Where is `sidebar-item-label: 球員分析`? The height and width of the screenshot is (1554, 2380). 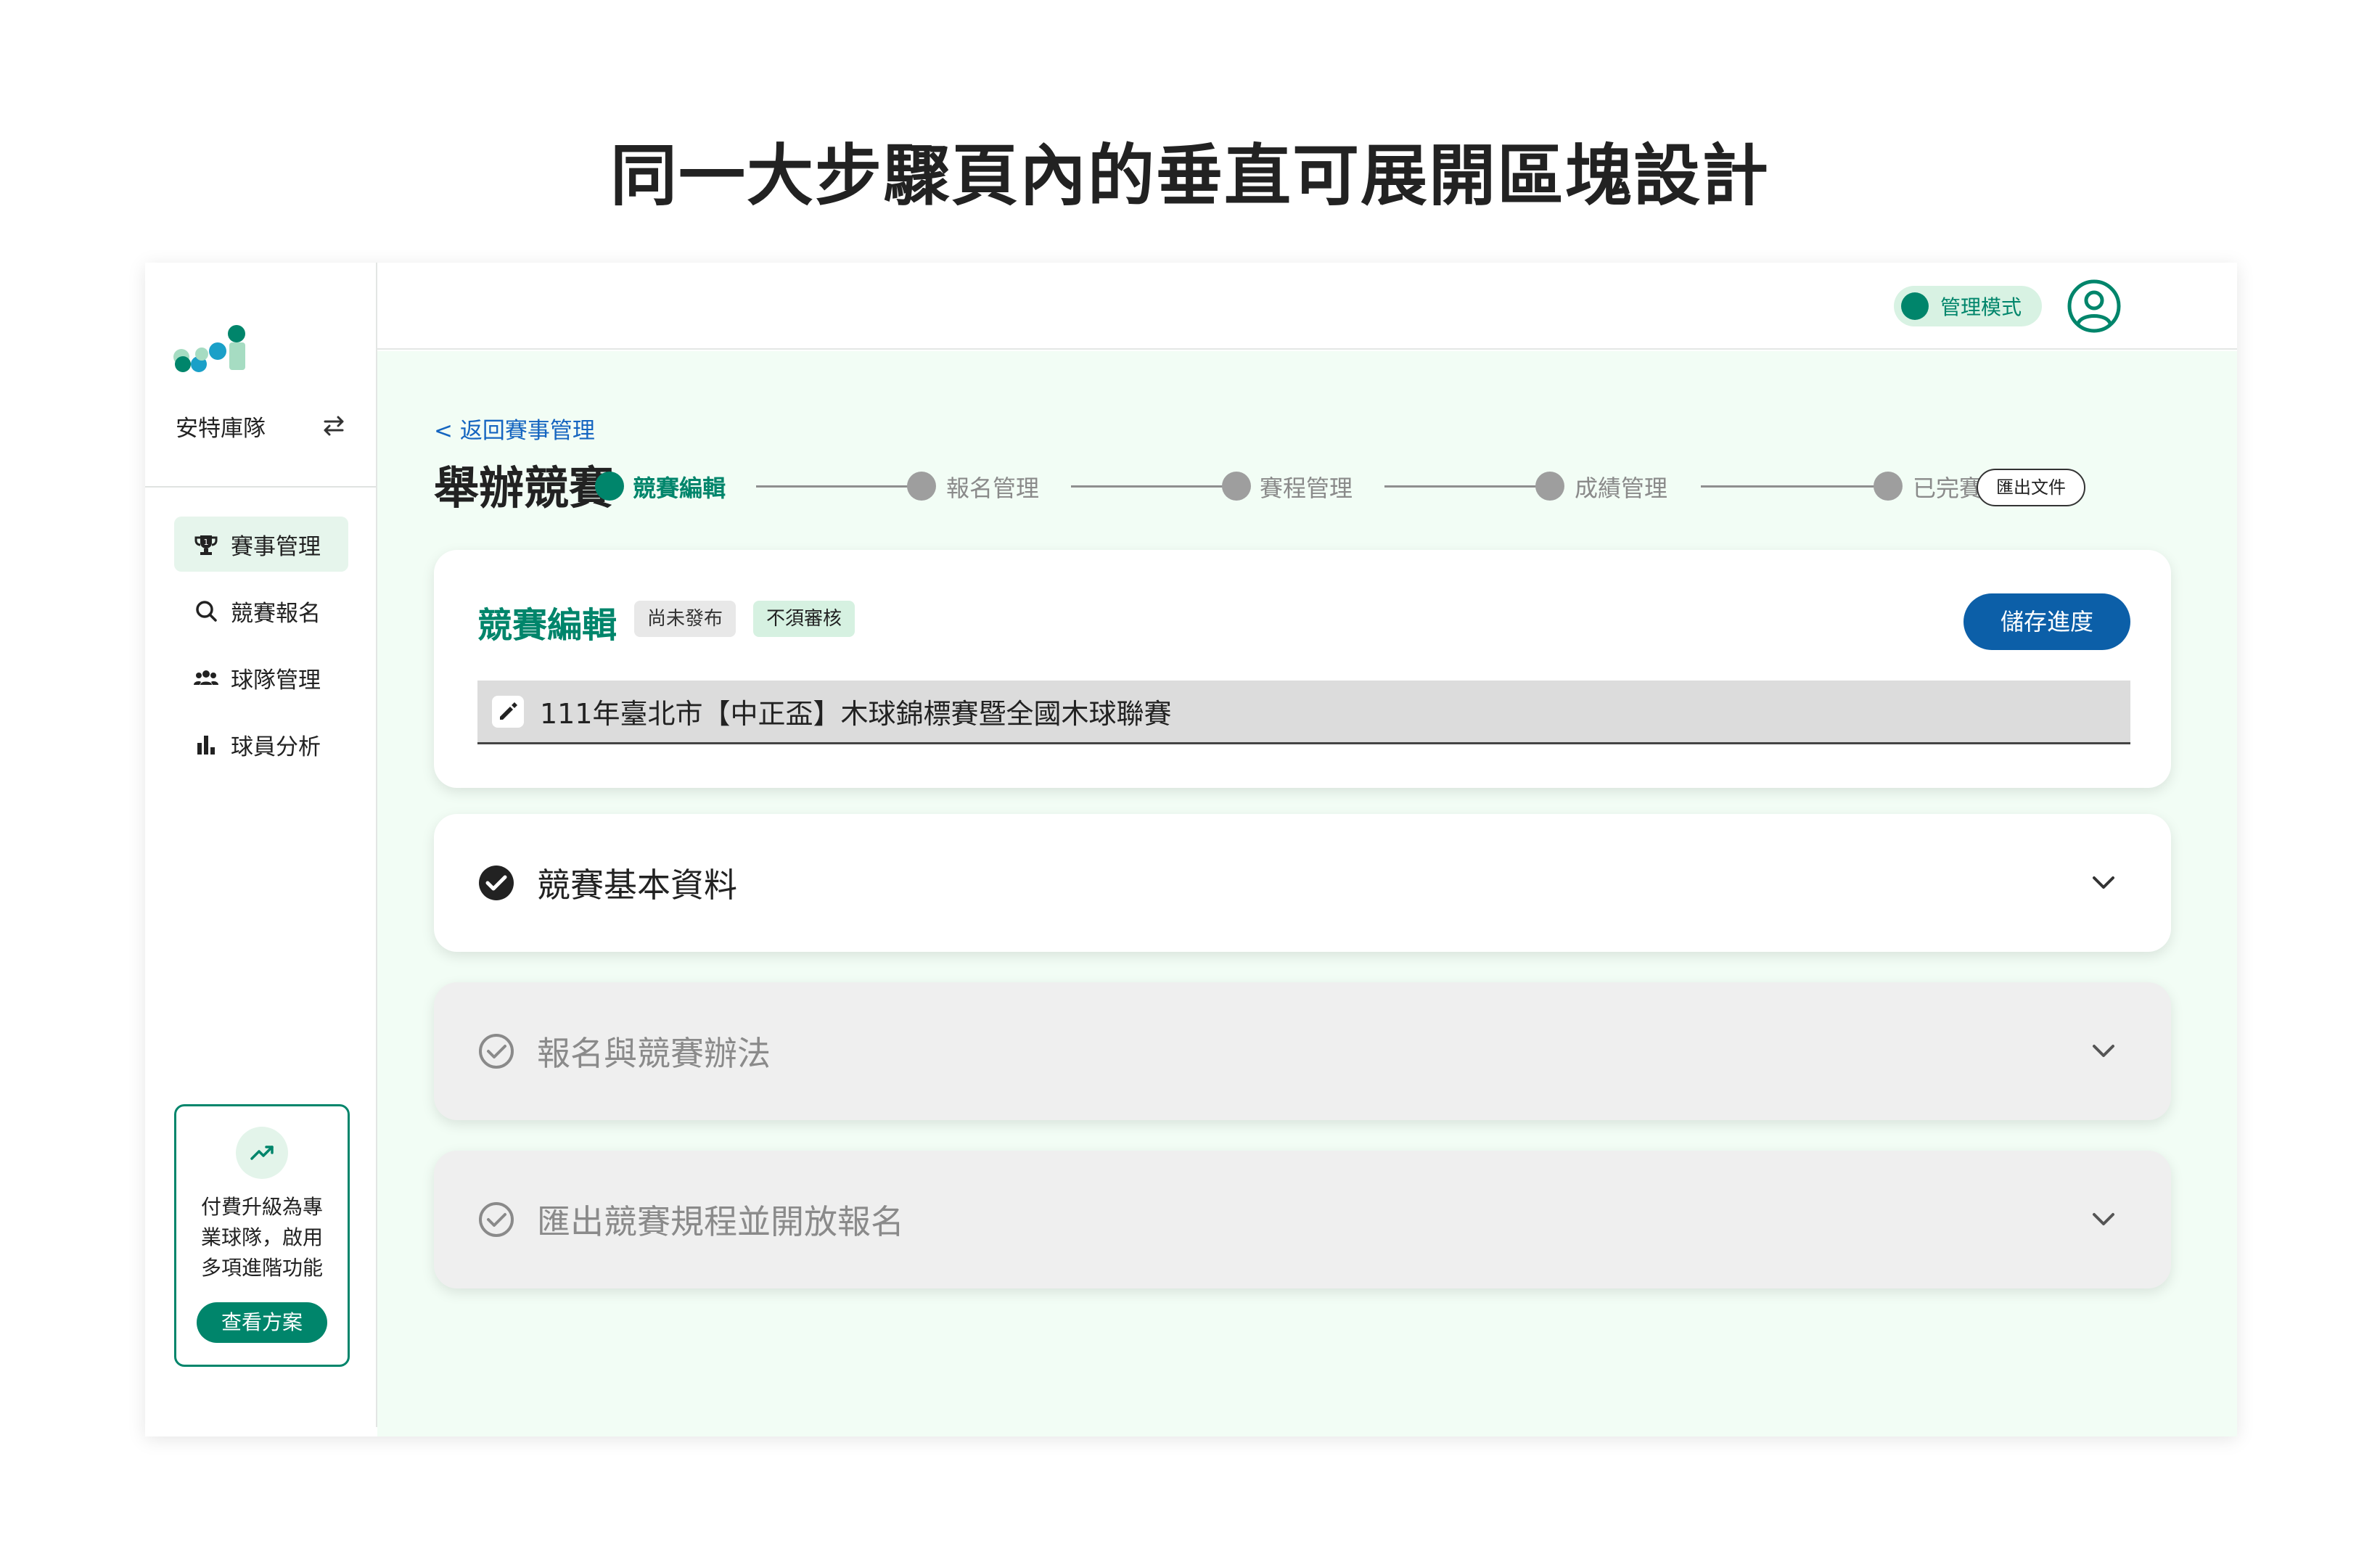
sidebar-item-label: 球員分析 is located at coordinates (276, 746).